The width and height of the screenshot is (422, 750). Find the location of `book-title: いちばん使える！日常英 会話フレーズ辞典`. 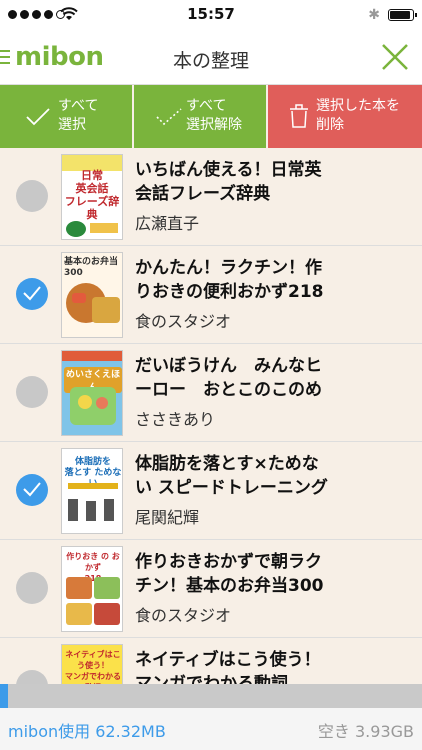

book-title: いちばん使える！日常英 会話フレーズ辞典 is located at coordinates (228, 182).